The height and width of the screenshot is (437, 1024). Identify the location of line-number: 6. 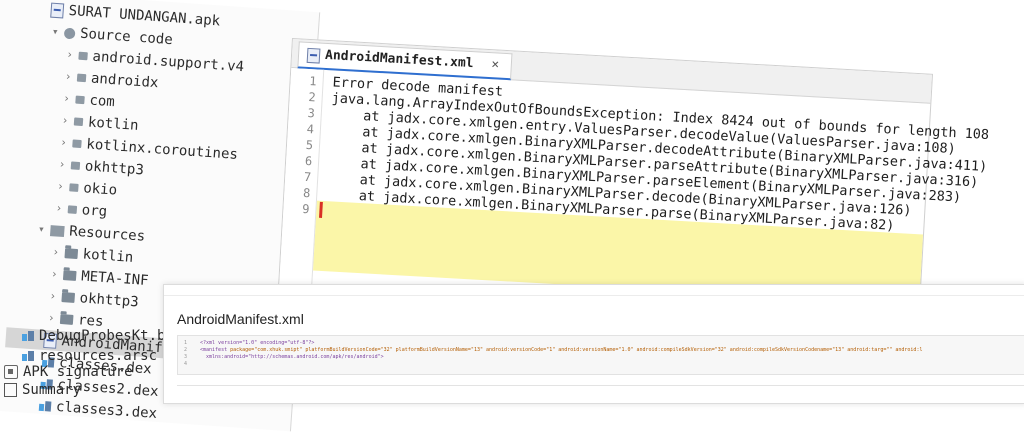
(308, 161).